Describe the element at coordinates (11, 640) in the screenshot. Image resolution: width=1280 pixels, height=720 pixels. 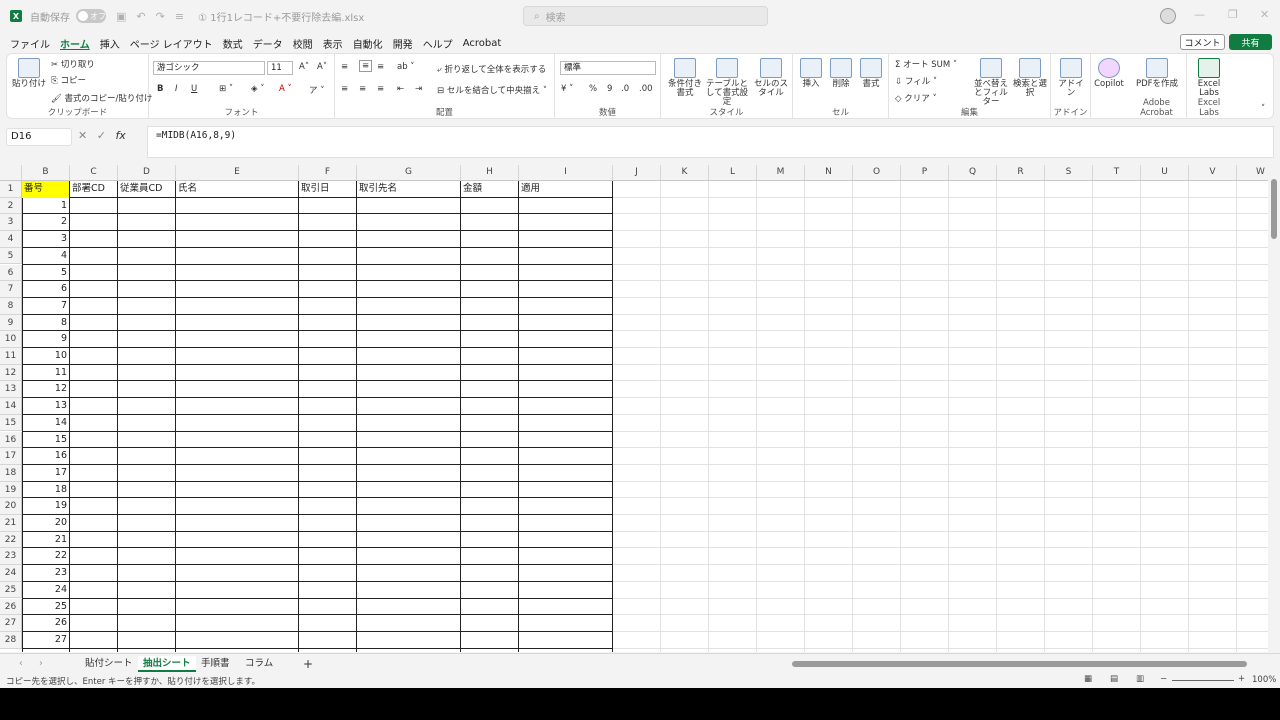
I see `row-header: 28` at that location.